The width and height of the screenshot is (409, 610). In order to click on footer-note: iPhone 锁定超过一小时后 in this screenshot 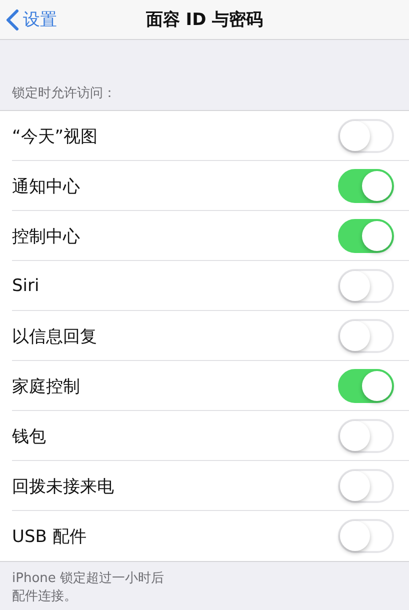, I will do `click(89, 579)`.